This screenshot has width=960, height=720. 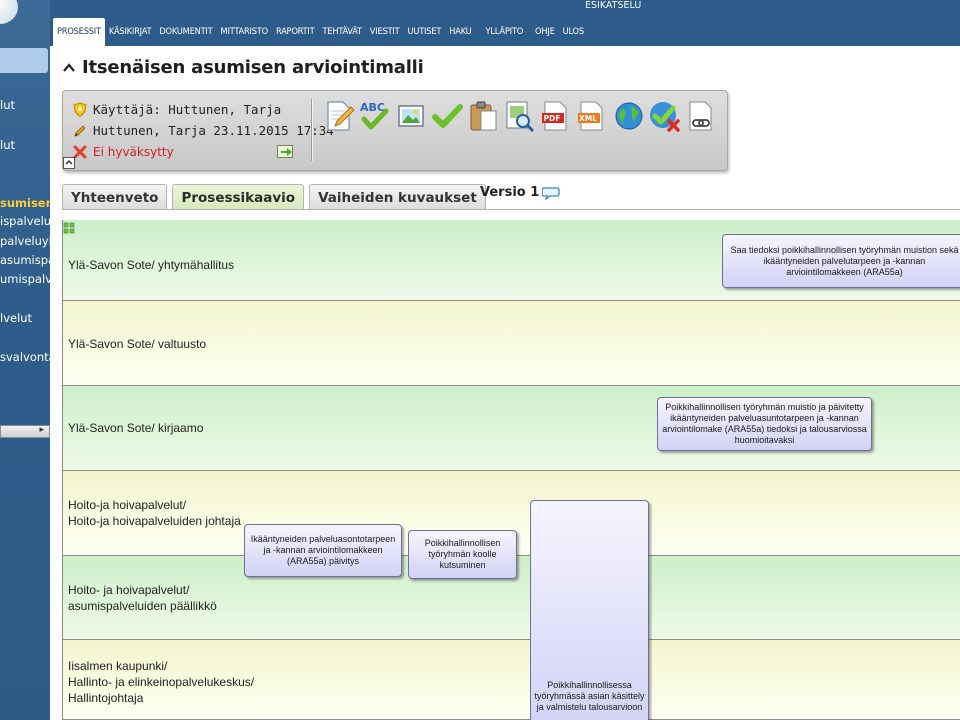 What do you see at coordinates (411, 116) in the screenshot?
I see `image-icon` at bounding box center [411, 116].